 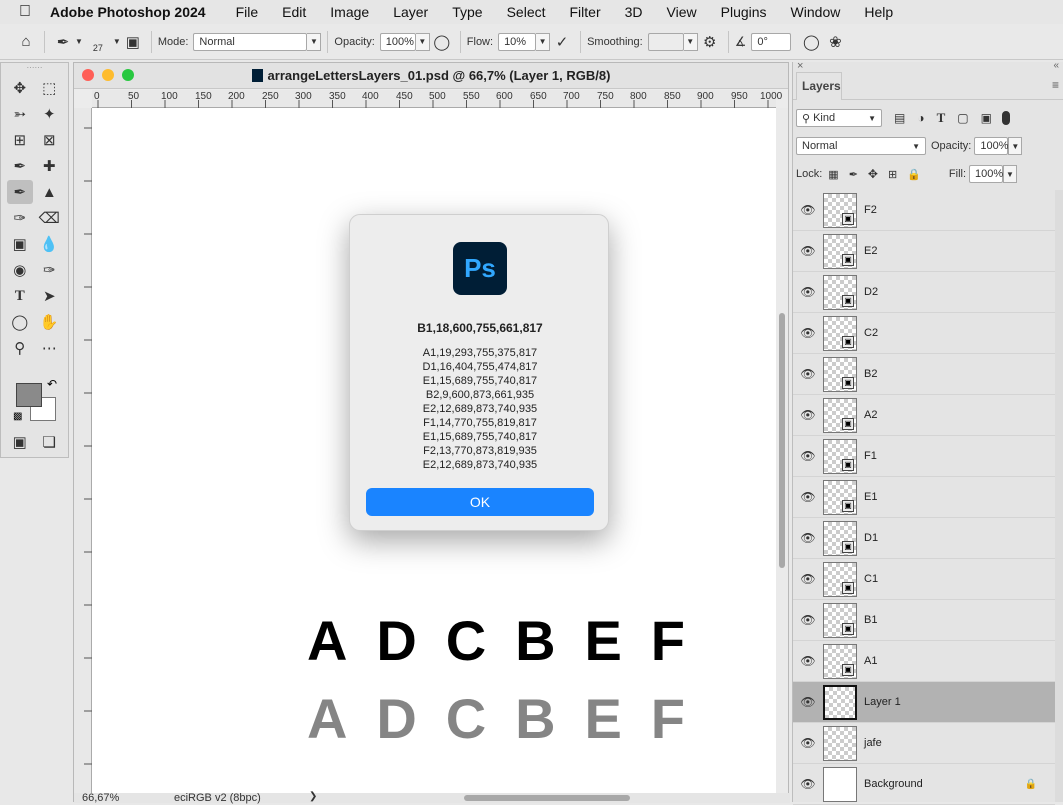 I want to click on mode-select: Normal, so click(x=250, y=41).